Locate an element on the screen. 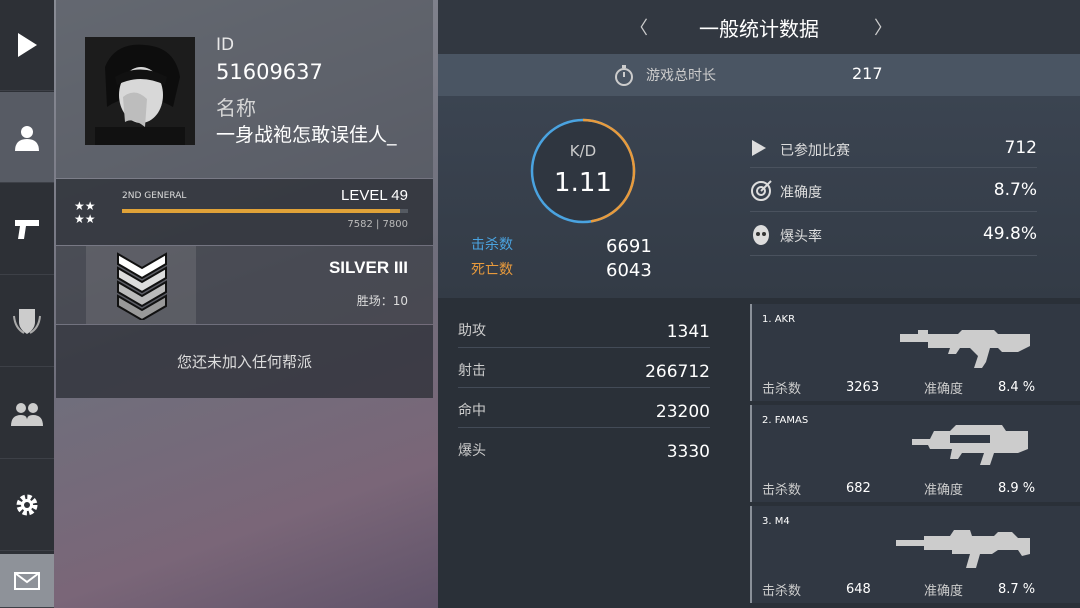 The width and height of the screenshot is (1080, 608). sidebar-item-friends is located at coordinates (27, 413).